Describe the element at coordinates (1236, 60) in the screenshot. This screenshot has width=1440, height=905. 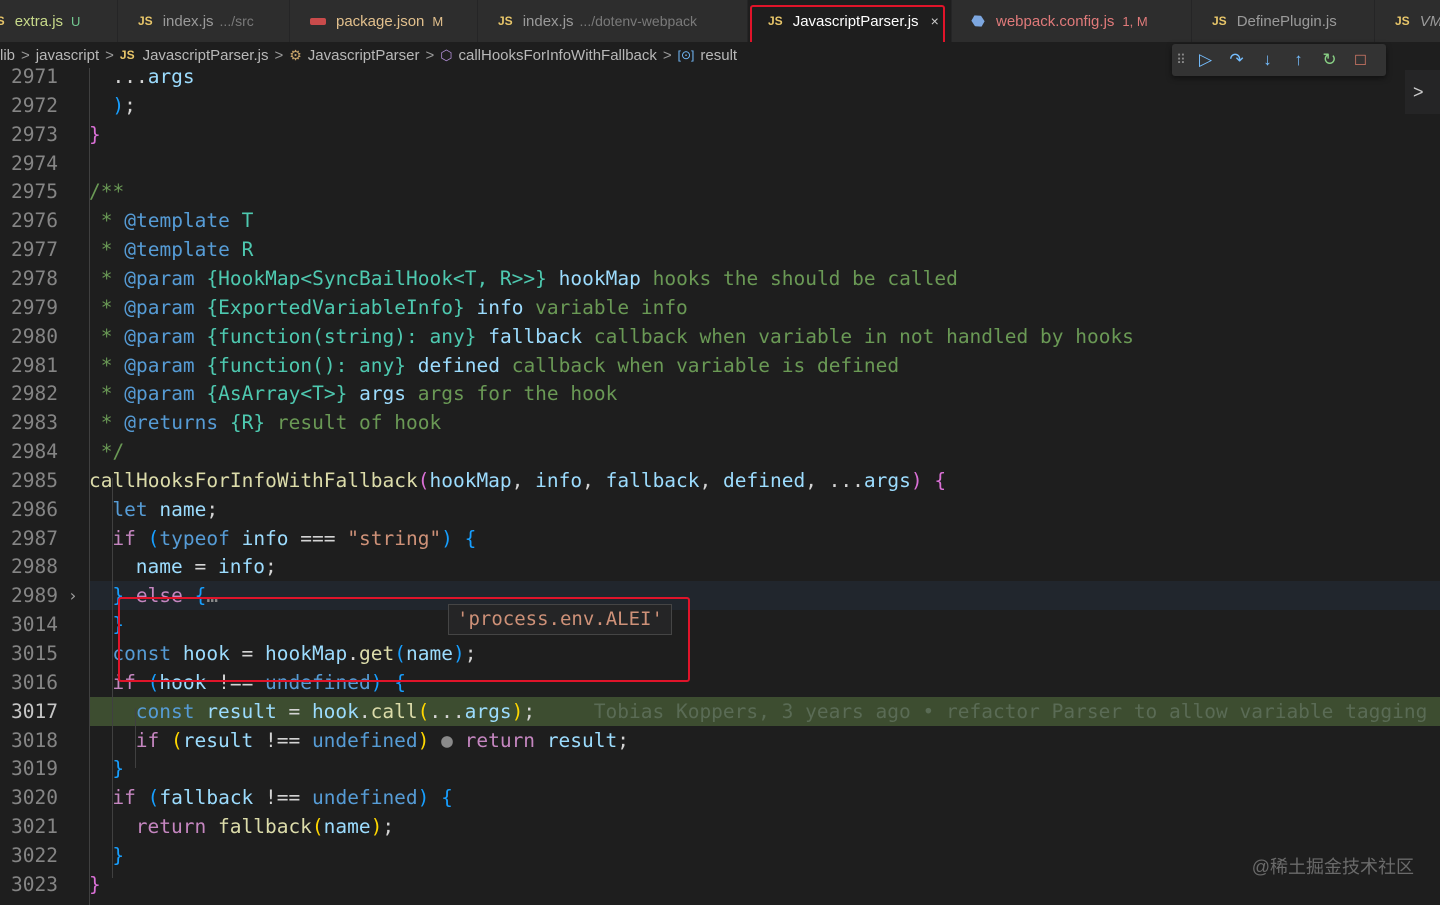
I see `step-over-icon: ↷` at that location.